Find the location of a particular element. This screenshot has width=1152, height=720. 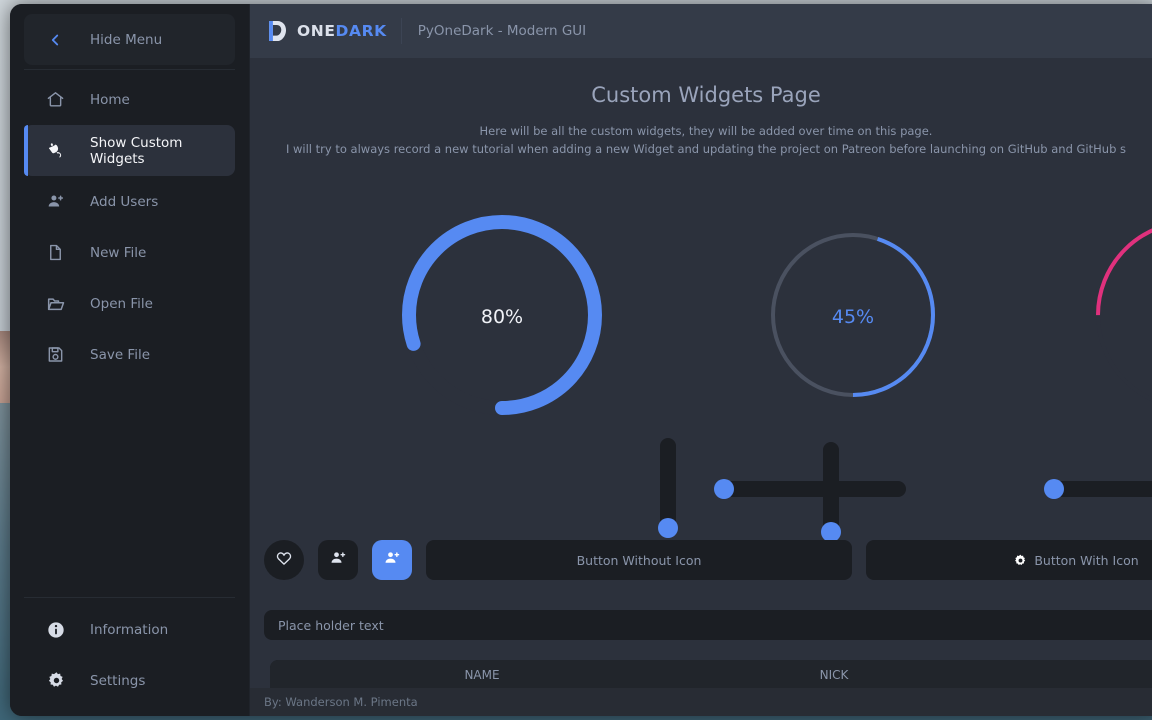

sidebar-item-home: Home is located at coordinates (129, 99).